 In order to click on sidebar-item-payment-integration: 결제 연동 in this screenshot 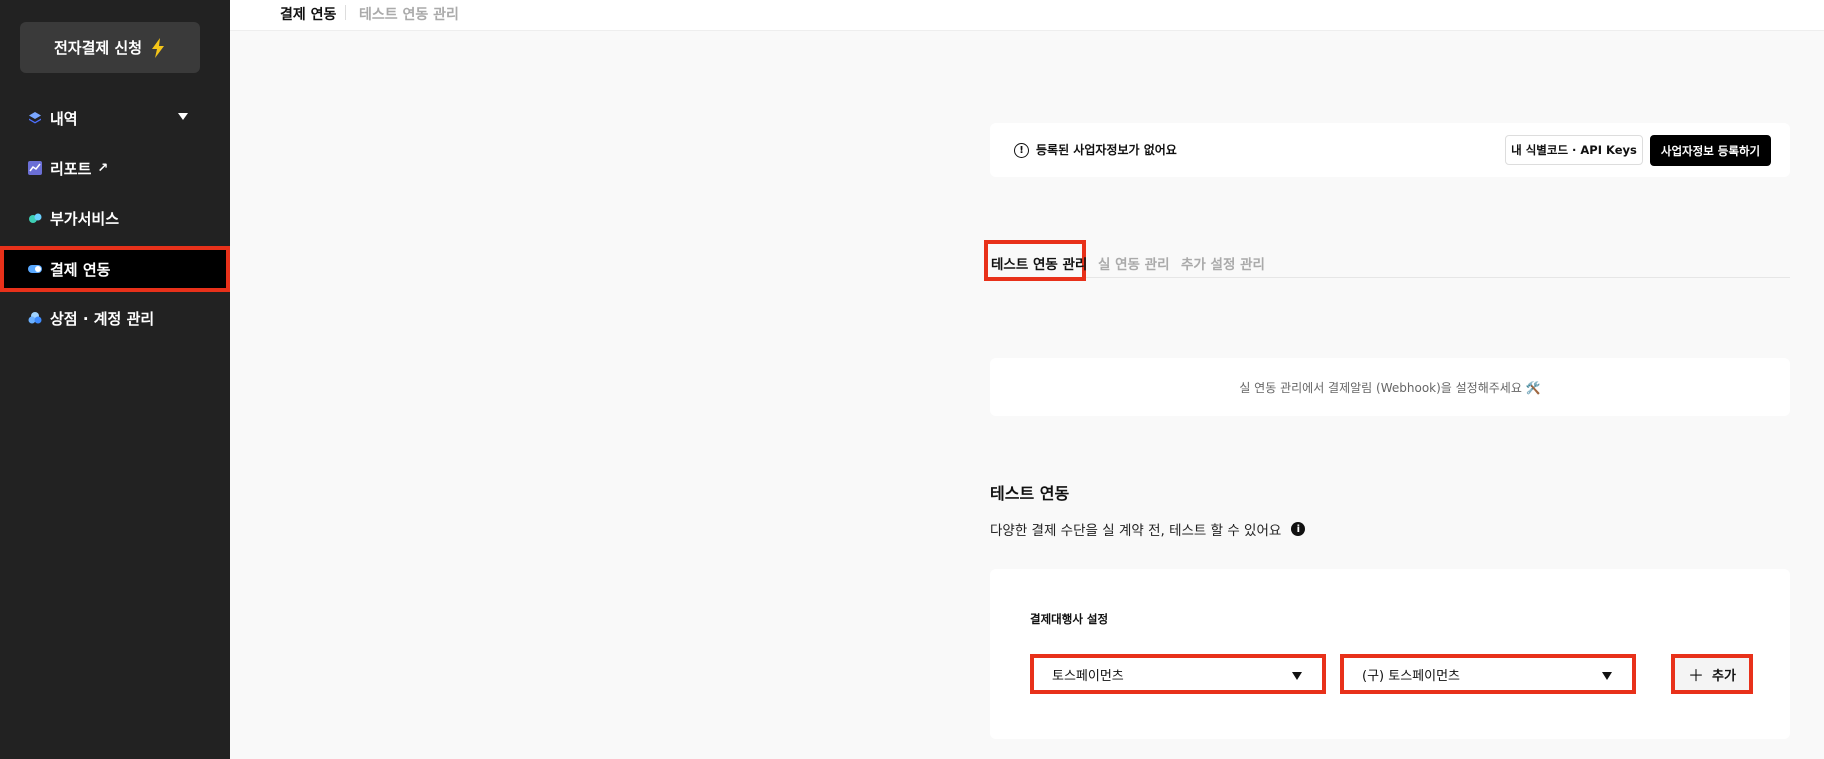, I will do `click(115, 269)`.